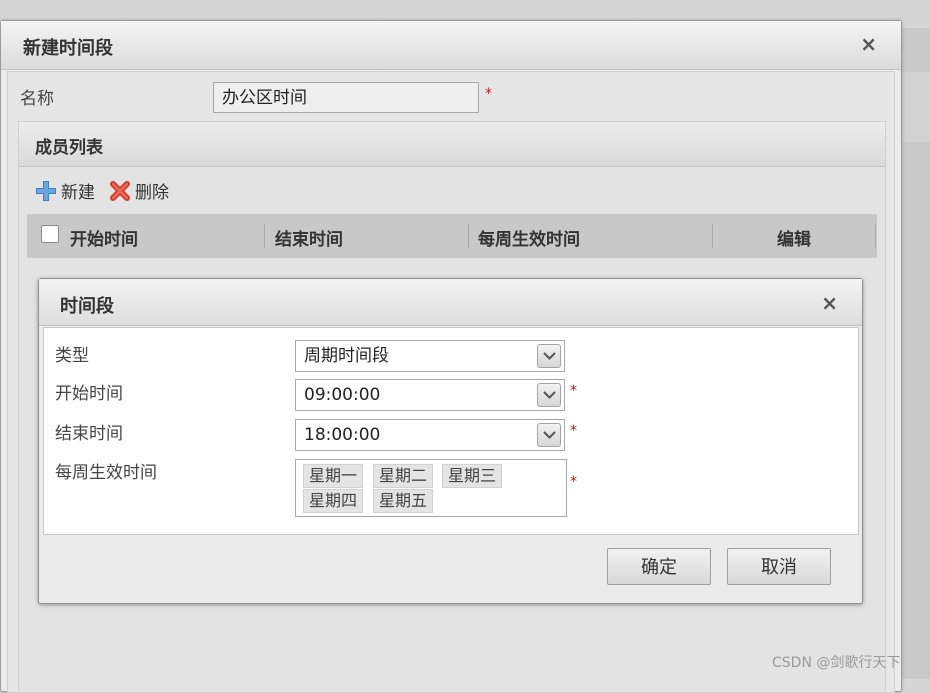  Describe the element at coordinates (68, 48) in the screenshot. I see `dialog-title: 新建时间段` at that location.